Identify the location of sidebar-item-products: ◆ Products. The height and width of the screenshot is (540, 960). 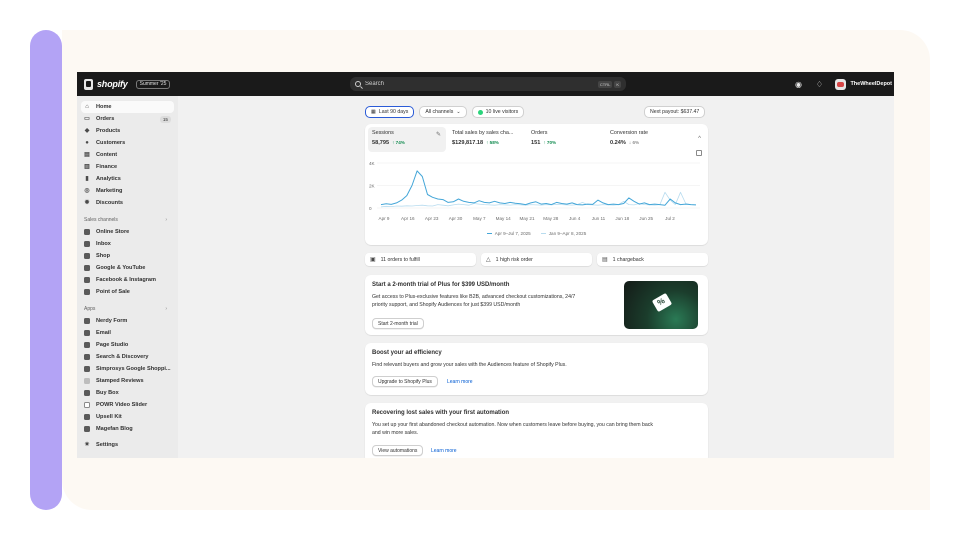
(127, 131).